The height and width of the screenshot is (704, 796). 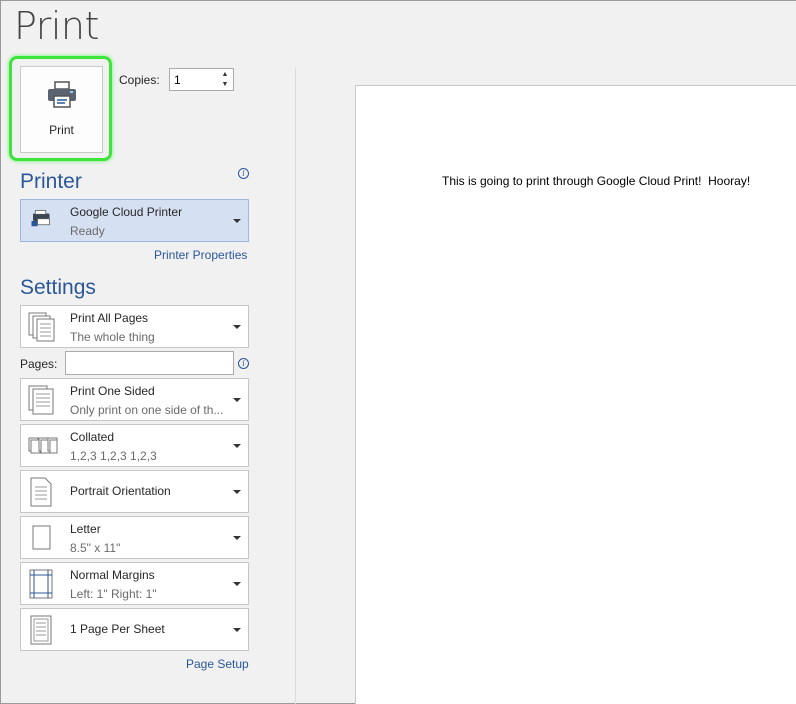 What do you see at coordinates (40, 217) in the screenshot?
I see `cloud-printer-icon` at bounding box center [40, 217].